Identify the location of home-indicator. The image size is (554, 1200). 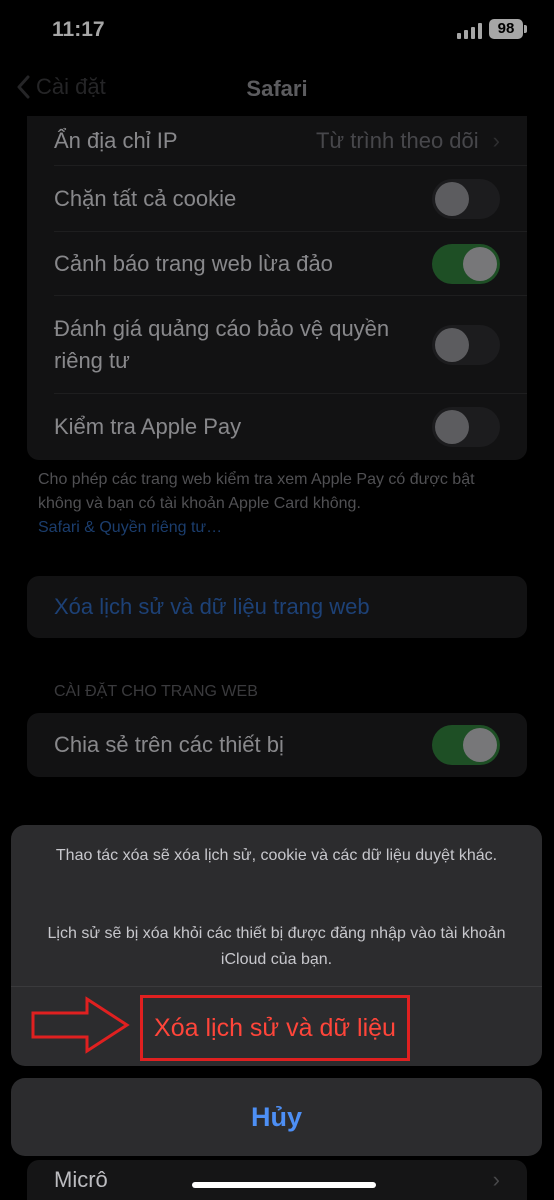
(284, 1185).